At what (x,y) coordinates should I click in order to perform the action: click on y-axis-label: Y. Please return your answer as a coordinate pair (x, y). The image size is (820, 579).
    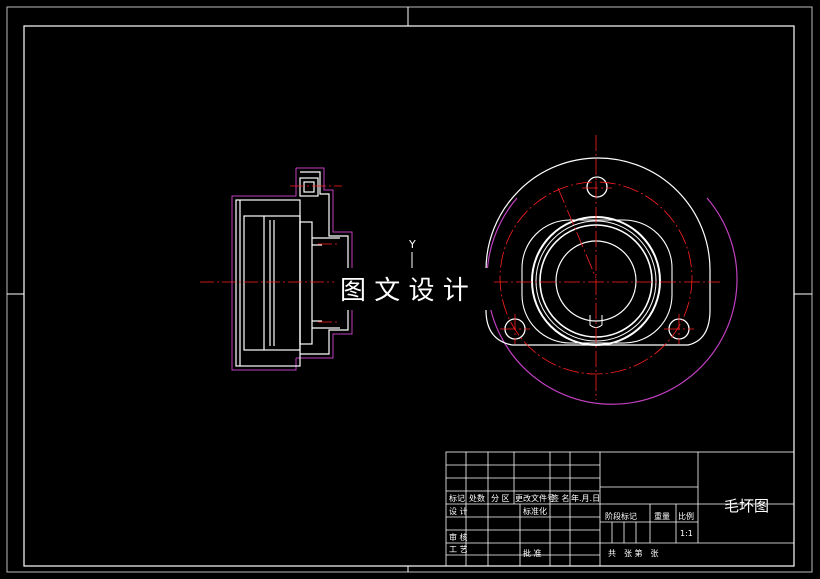
    Looking at the image, I should click on (412, 244).